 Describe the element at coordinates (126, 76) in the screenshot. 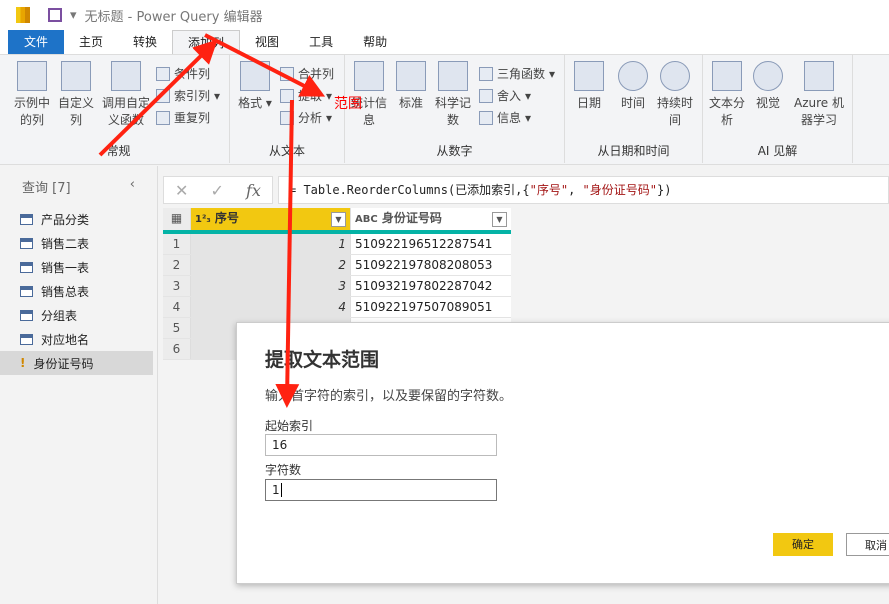

I see `function-icon` at that location.